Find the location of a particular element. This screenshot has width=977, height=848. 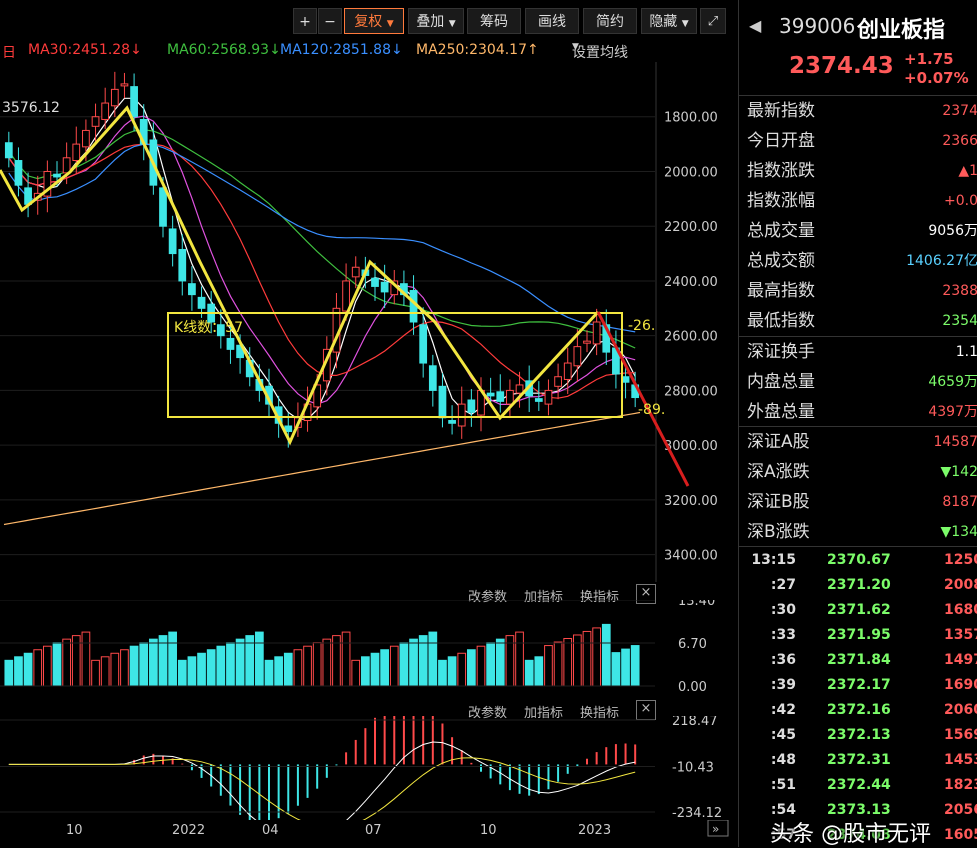

y-tick-label: 6.70 is located at coordinates (692, 644).